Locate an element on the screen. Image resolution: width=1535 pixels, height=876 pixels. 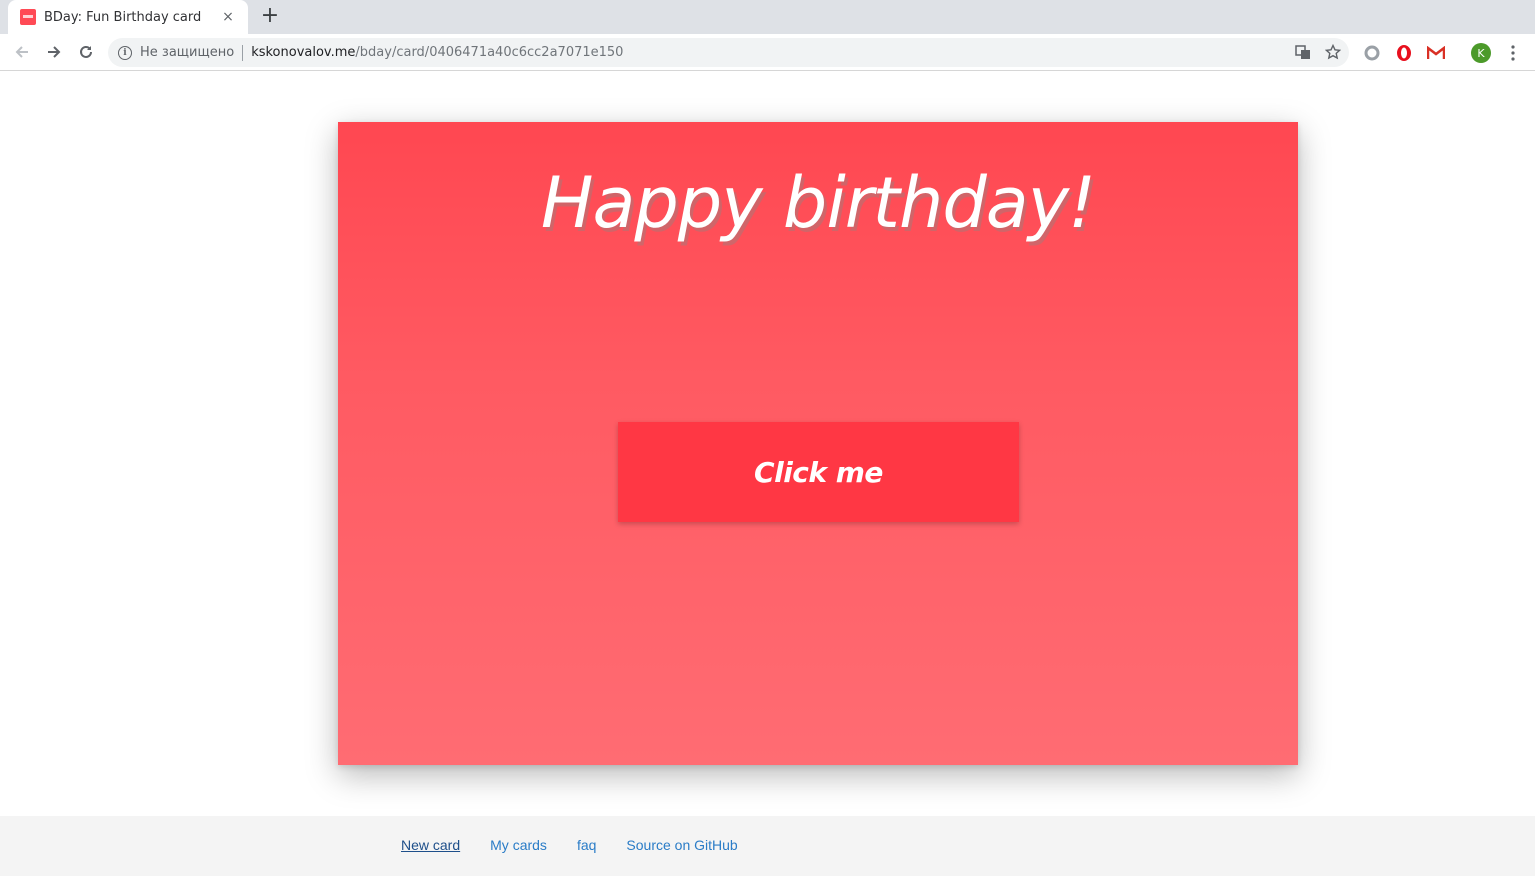
url-path: /bday/card/0406471a40c6cc2a7071e150 is located at coordinates (489, 52).